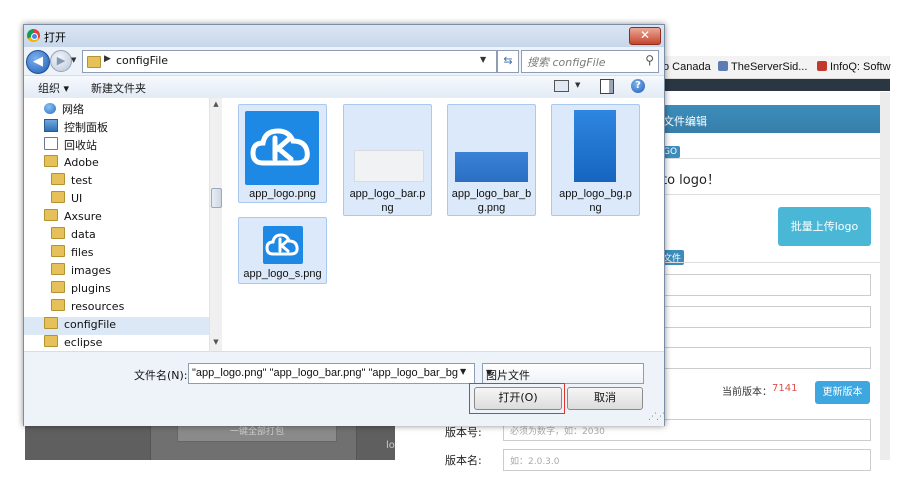  I want to click on refresh-button: ⇆, so click(508, 61).